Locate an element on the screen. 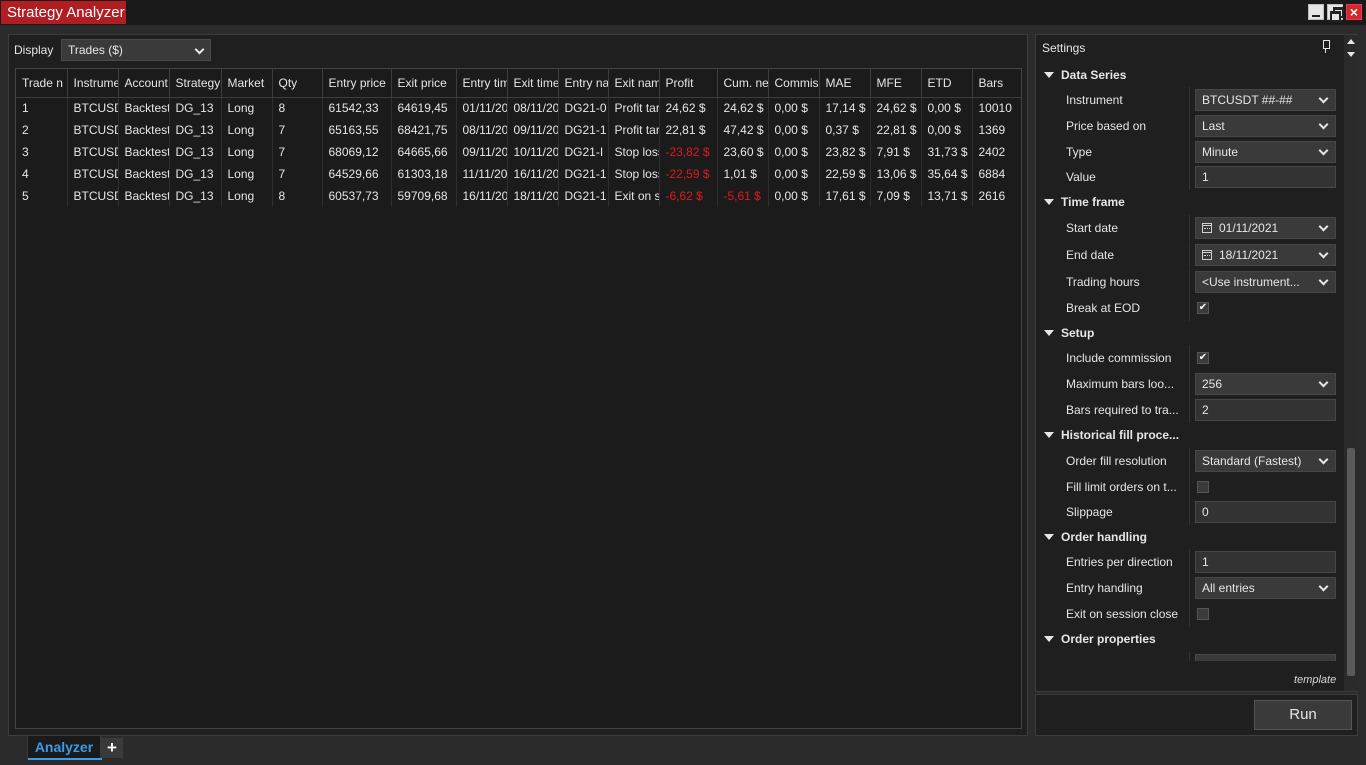  end-date-picker: 18/11/2021 is located at coordinates (1265, 255).